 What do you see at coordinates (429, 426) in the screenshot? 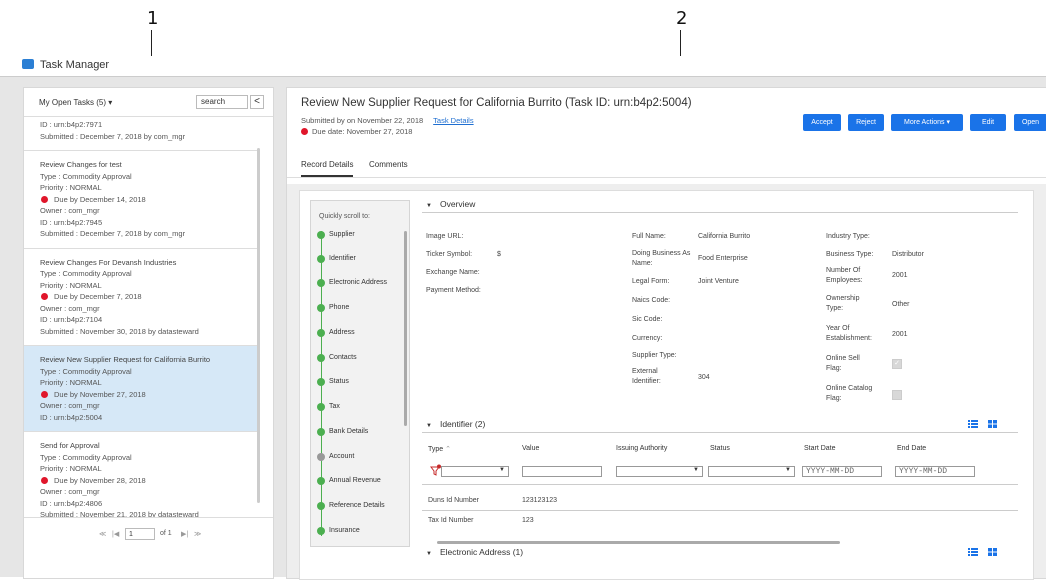
I see `collapse-triangle-icon: ▼` at bounding box center [429, 426].